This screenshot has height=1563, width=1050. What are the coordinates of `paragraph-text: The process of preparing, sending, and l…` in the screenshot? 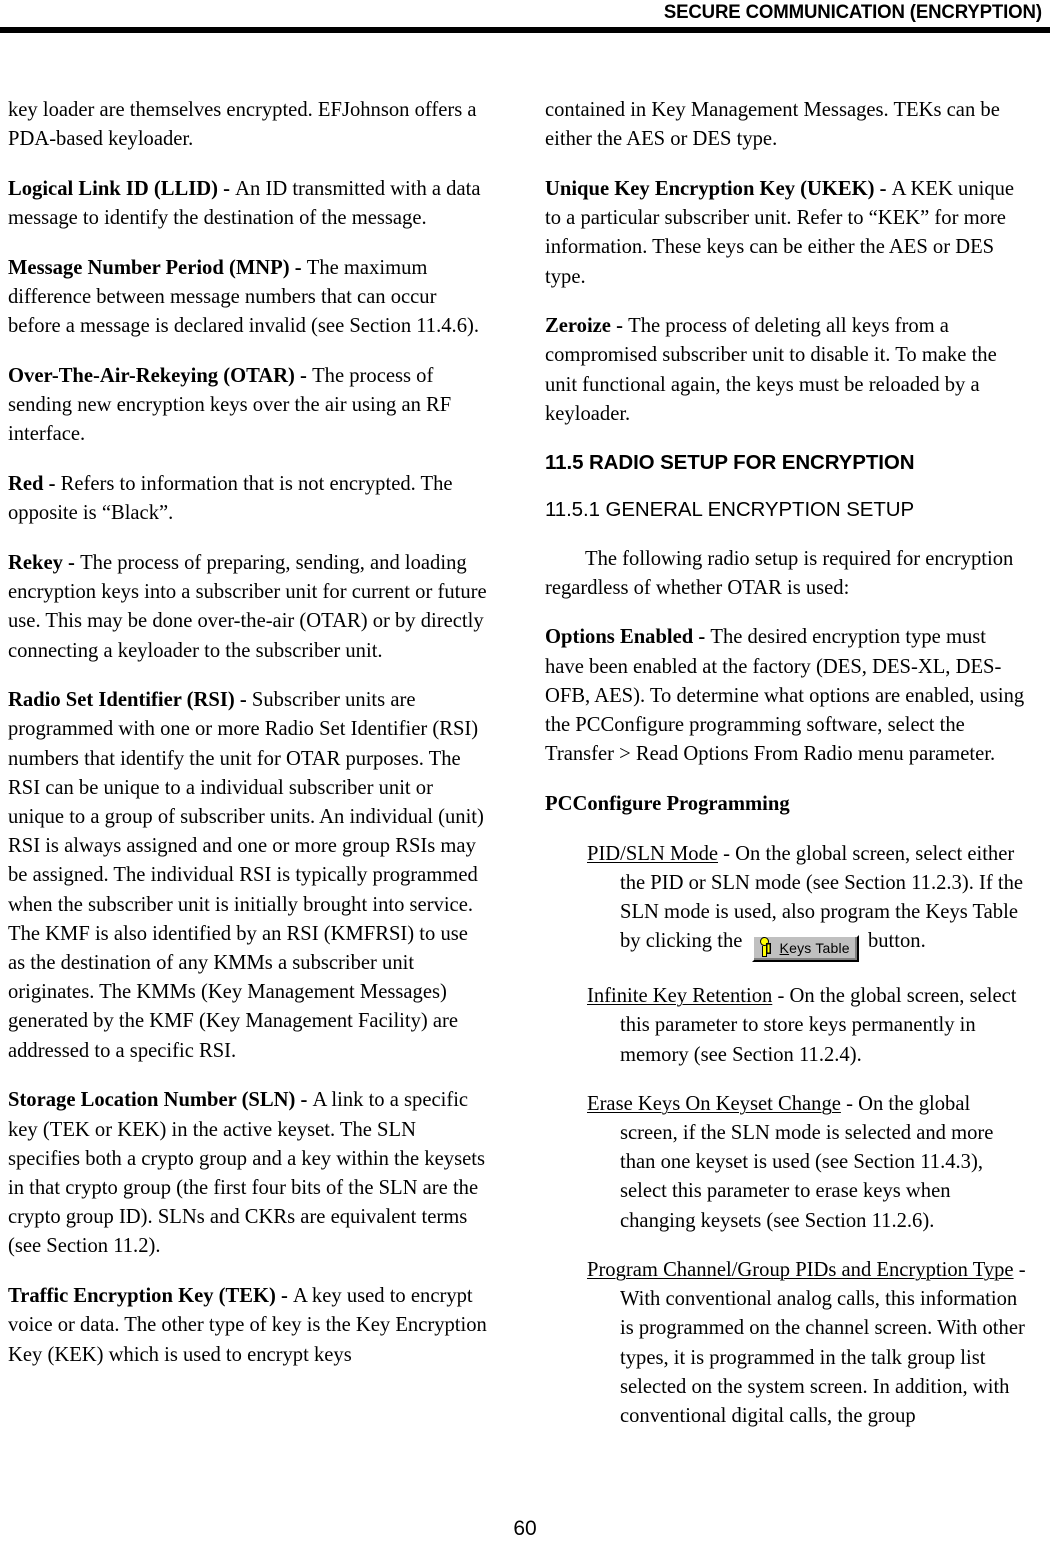 It's located at (247, 606).